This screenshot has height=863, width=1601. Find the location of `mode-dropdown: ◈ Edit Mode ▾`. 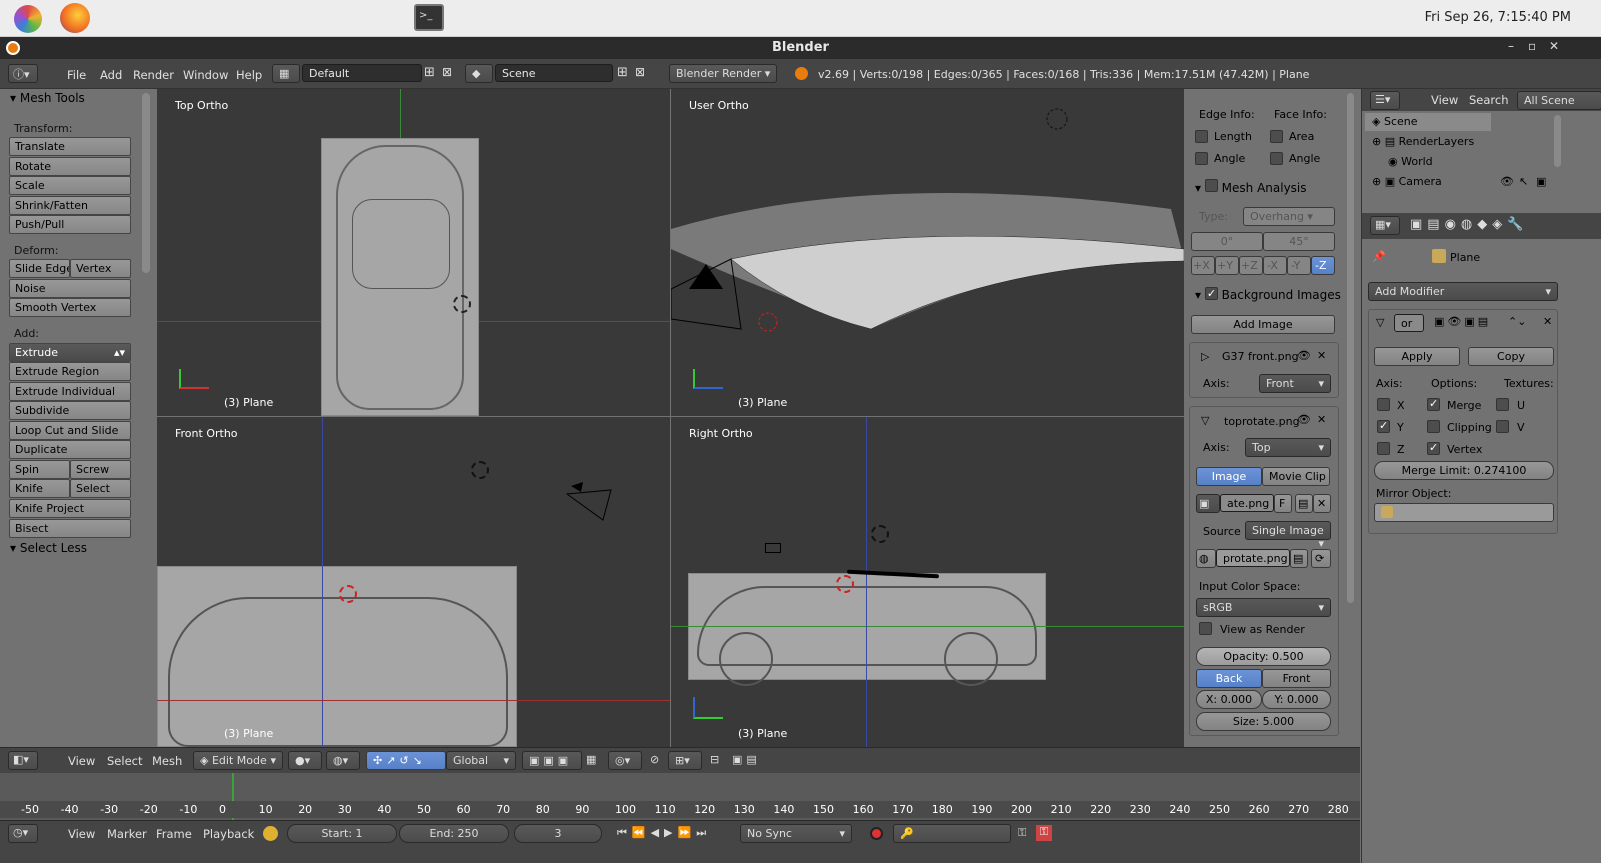

mode-dropdown: ◈ Edit Mode ▾ is located at coordinates (238, 760).